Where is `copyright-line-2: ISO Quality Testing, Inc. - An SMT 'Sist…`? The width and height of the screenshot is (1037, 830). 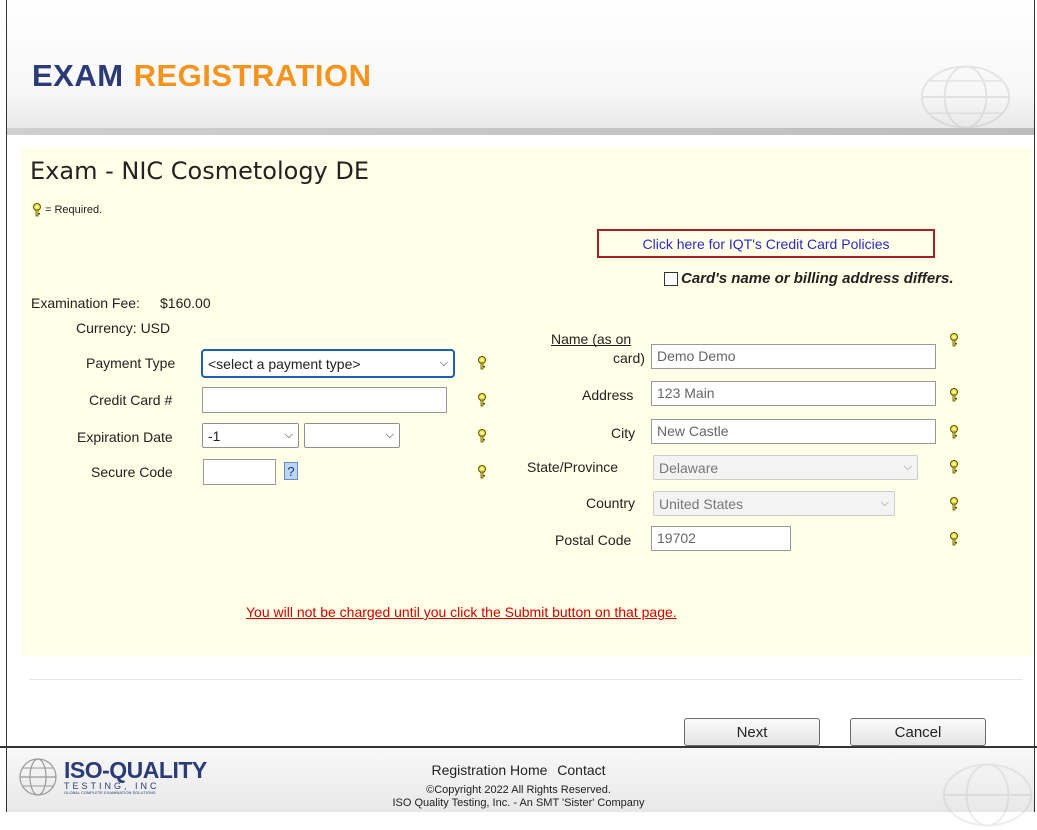 copyright-line-2: ISO Quality Testing, Inc. - An SMT 'Sist… is located at coordinates (518, 803).